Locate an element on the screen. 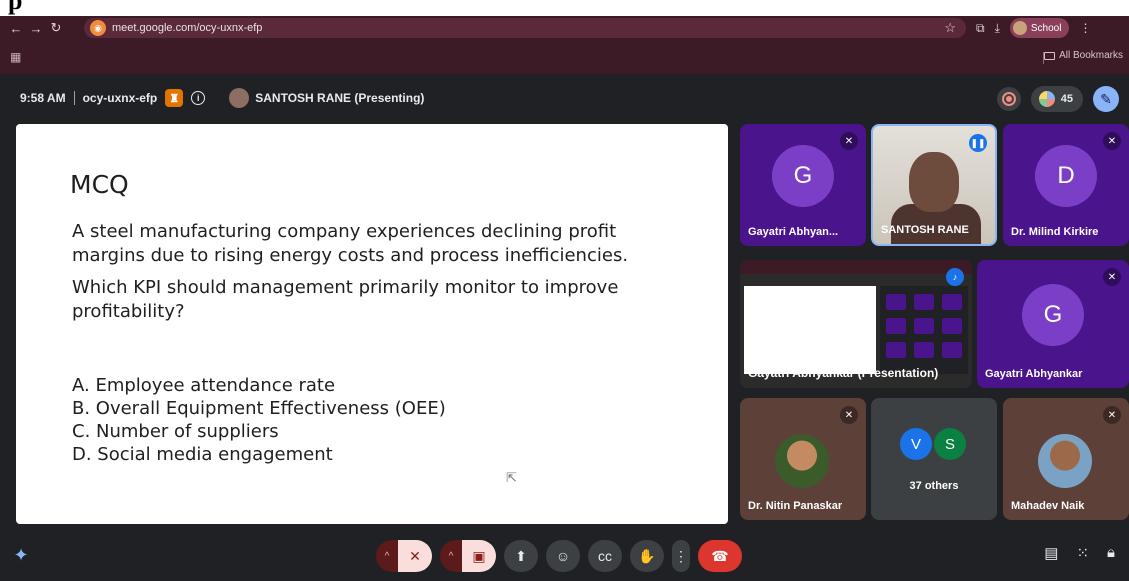 The height and width of the screenshot is (581, 1129). all-bookmarks-button: All Bookmarks is located at coordinates (1083, 55).